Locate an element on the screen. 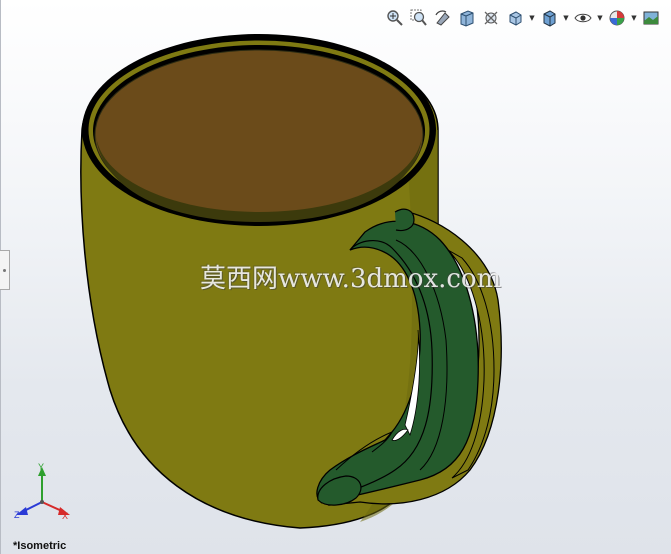 Image resolution: width=671 pixels, height=554 pixels. appearance-icon is located at coordinates (617, 18).